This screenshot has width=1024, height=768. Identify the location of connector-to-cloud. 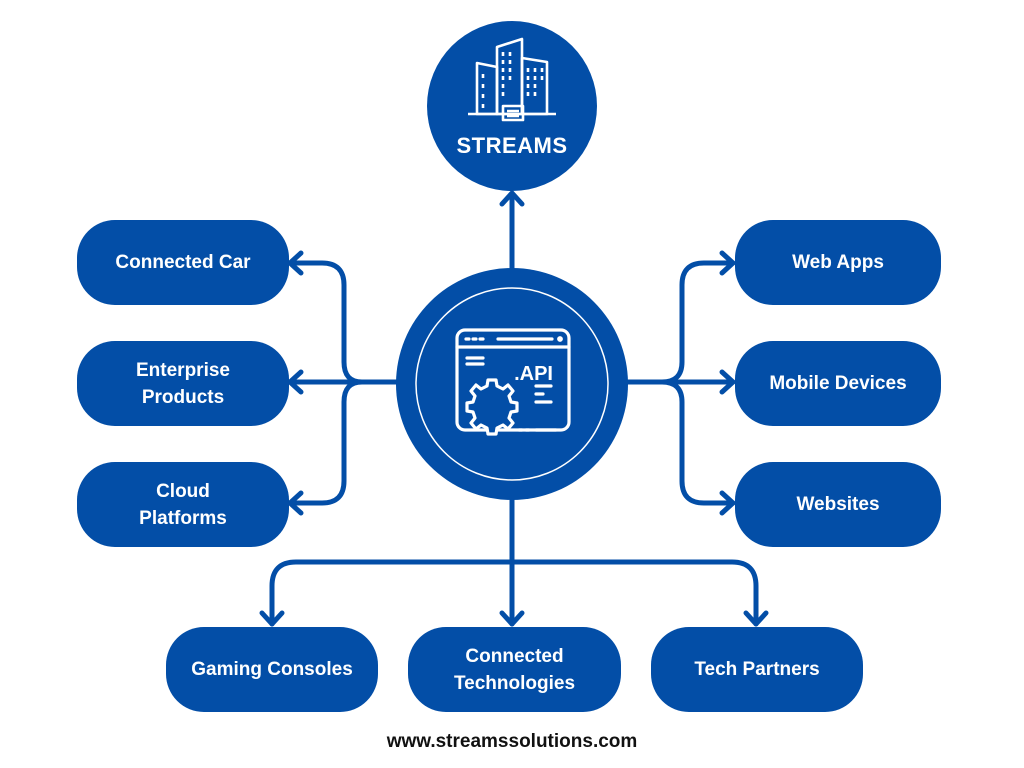
(326, 442).